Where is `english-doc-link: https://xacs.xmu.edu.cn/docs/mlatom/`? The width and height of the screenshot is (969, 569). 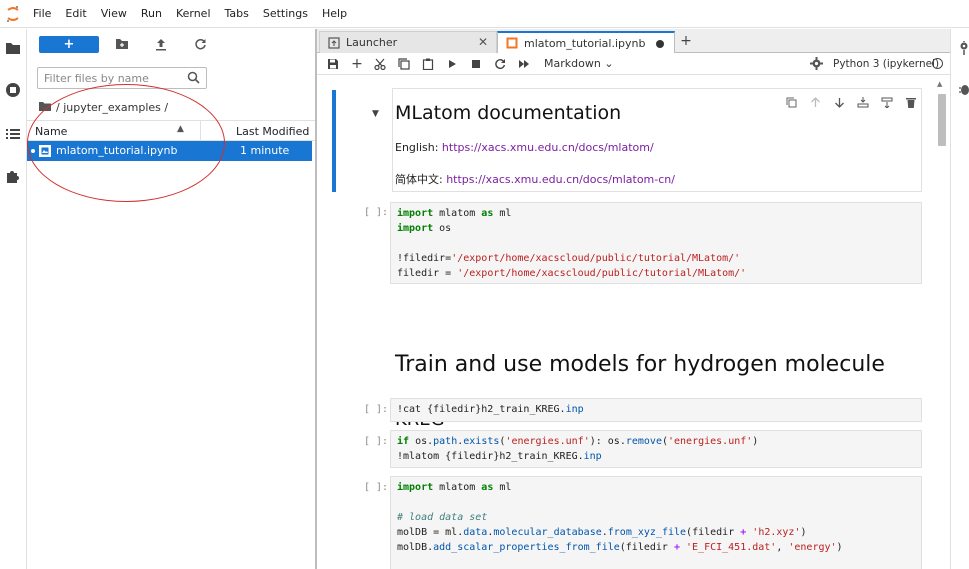
english-doc-link: https://xacs.xmu.edu.cn/docs/mlatom/ is located at coordinates (548, 147).